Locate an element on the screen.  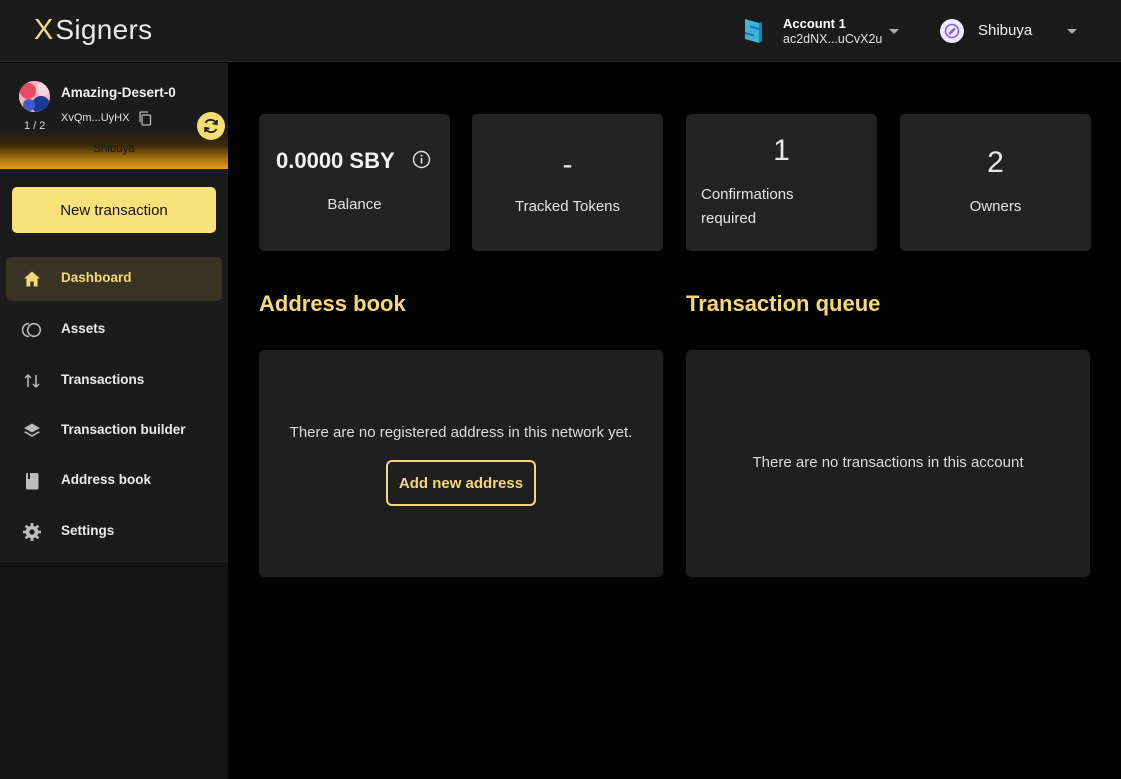
confirmations-label-line2: required is located at coordinates (729, 218).